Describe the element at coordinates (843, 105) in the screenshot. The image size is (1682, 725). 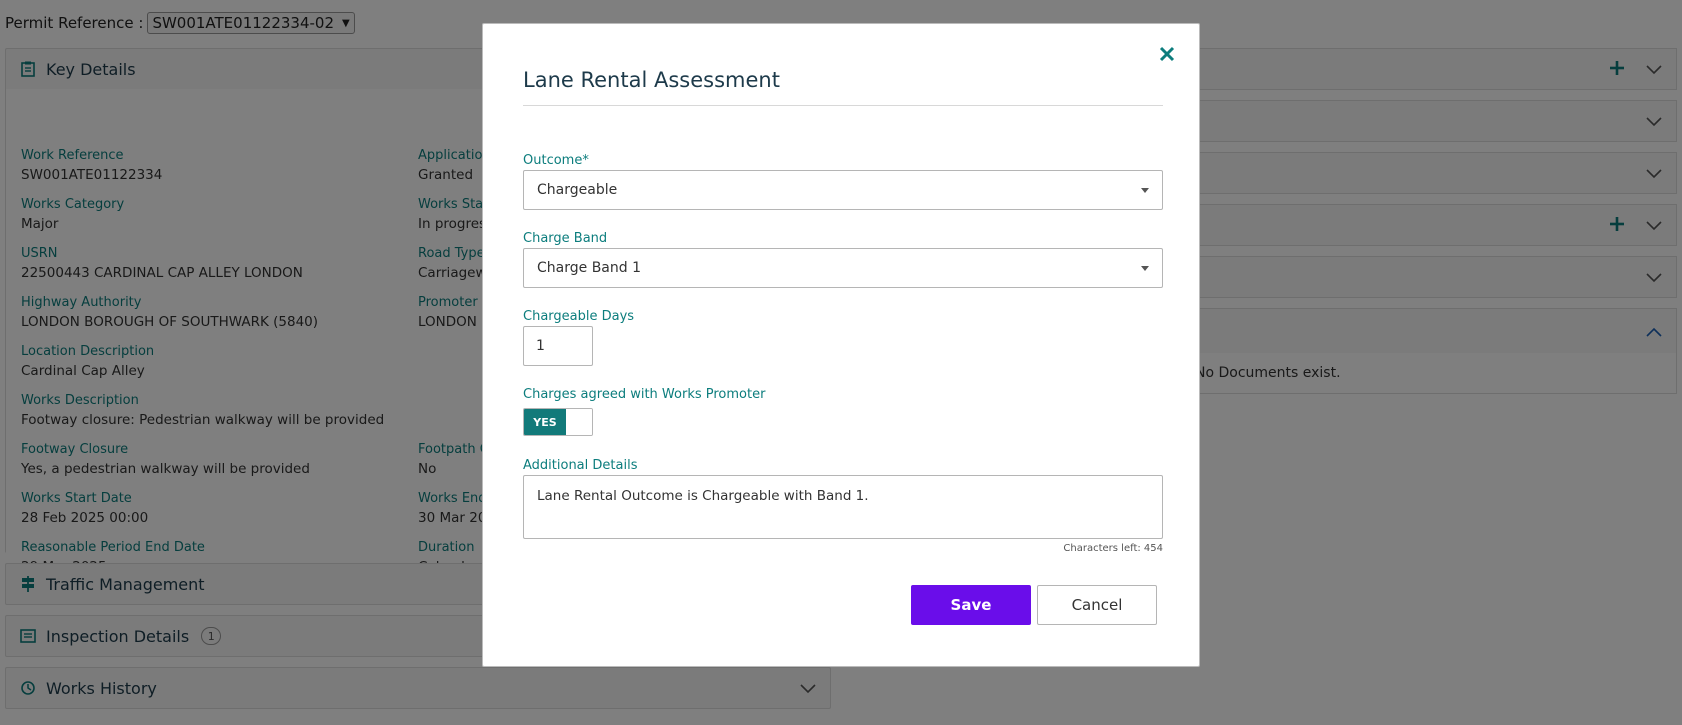
I see `modal-divider` at that location.